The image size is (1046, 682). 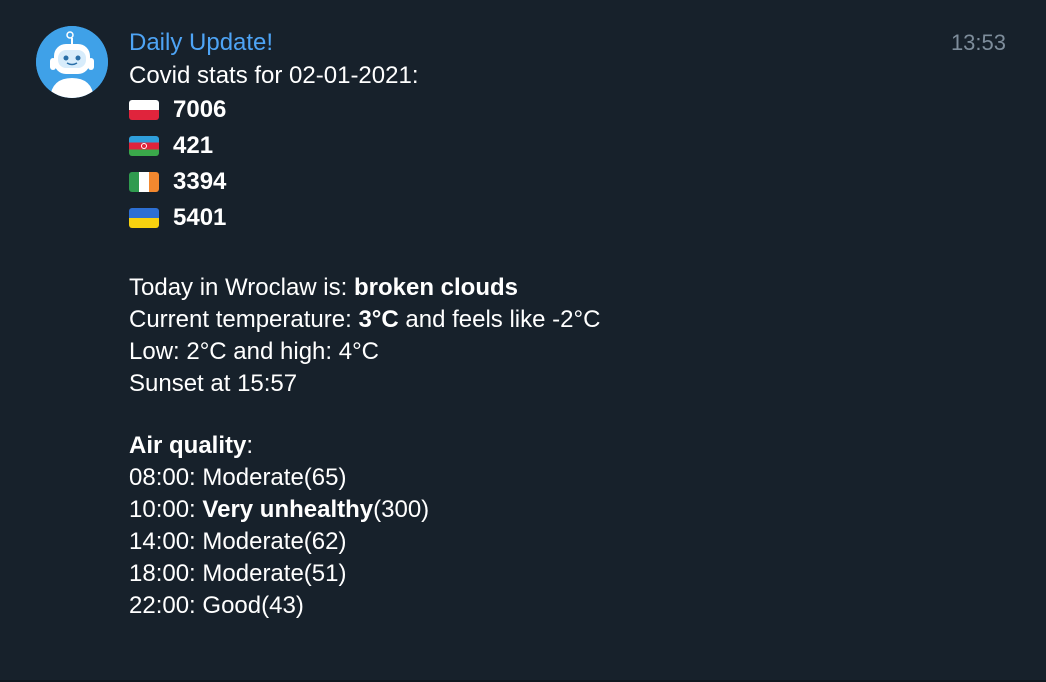 I want to click on air-quality-row: 08:00: Moderate(65), so click(x=567, y=478).